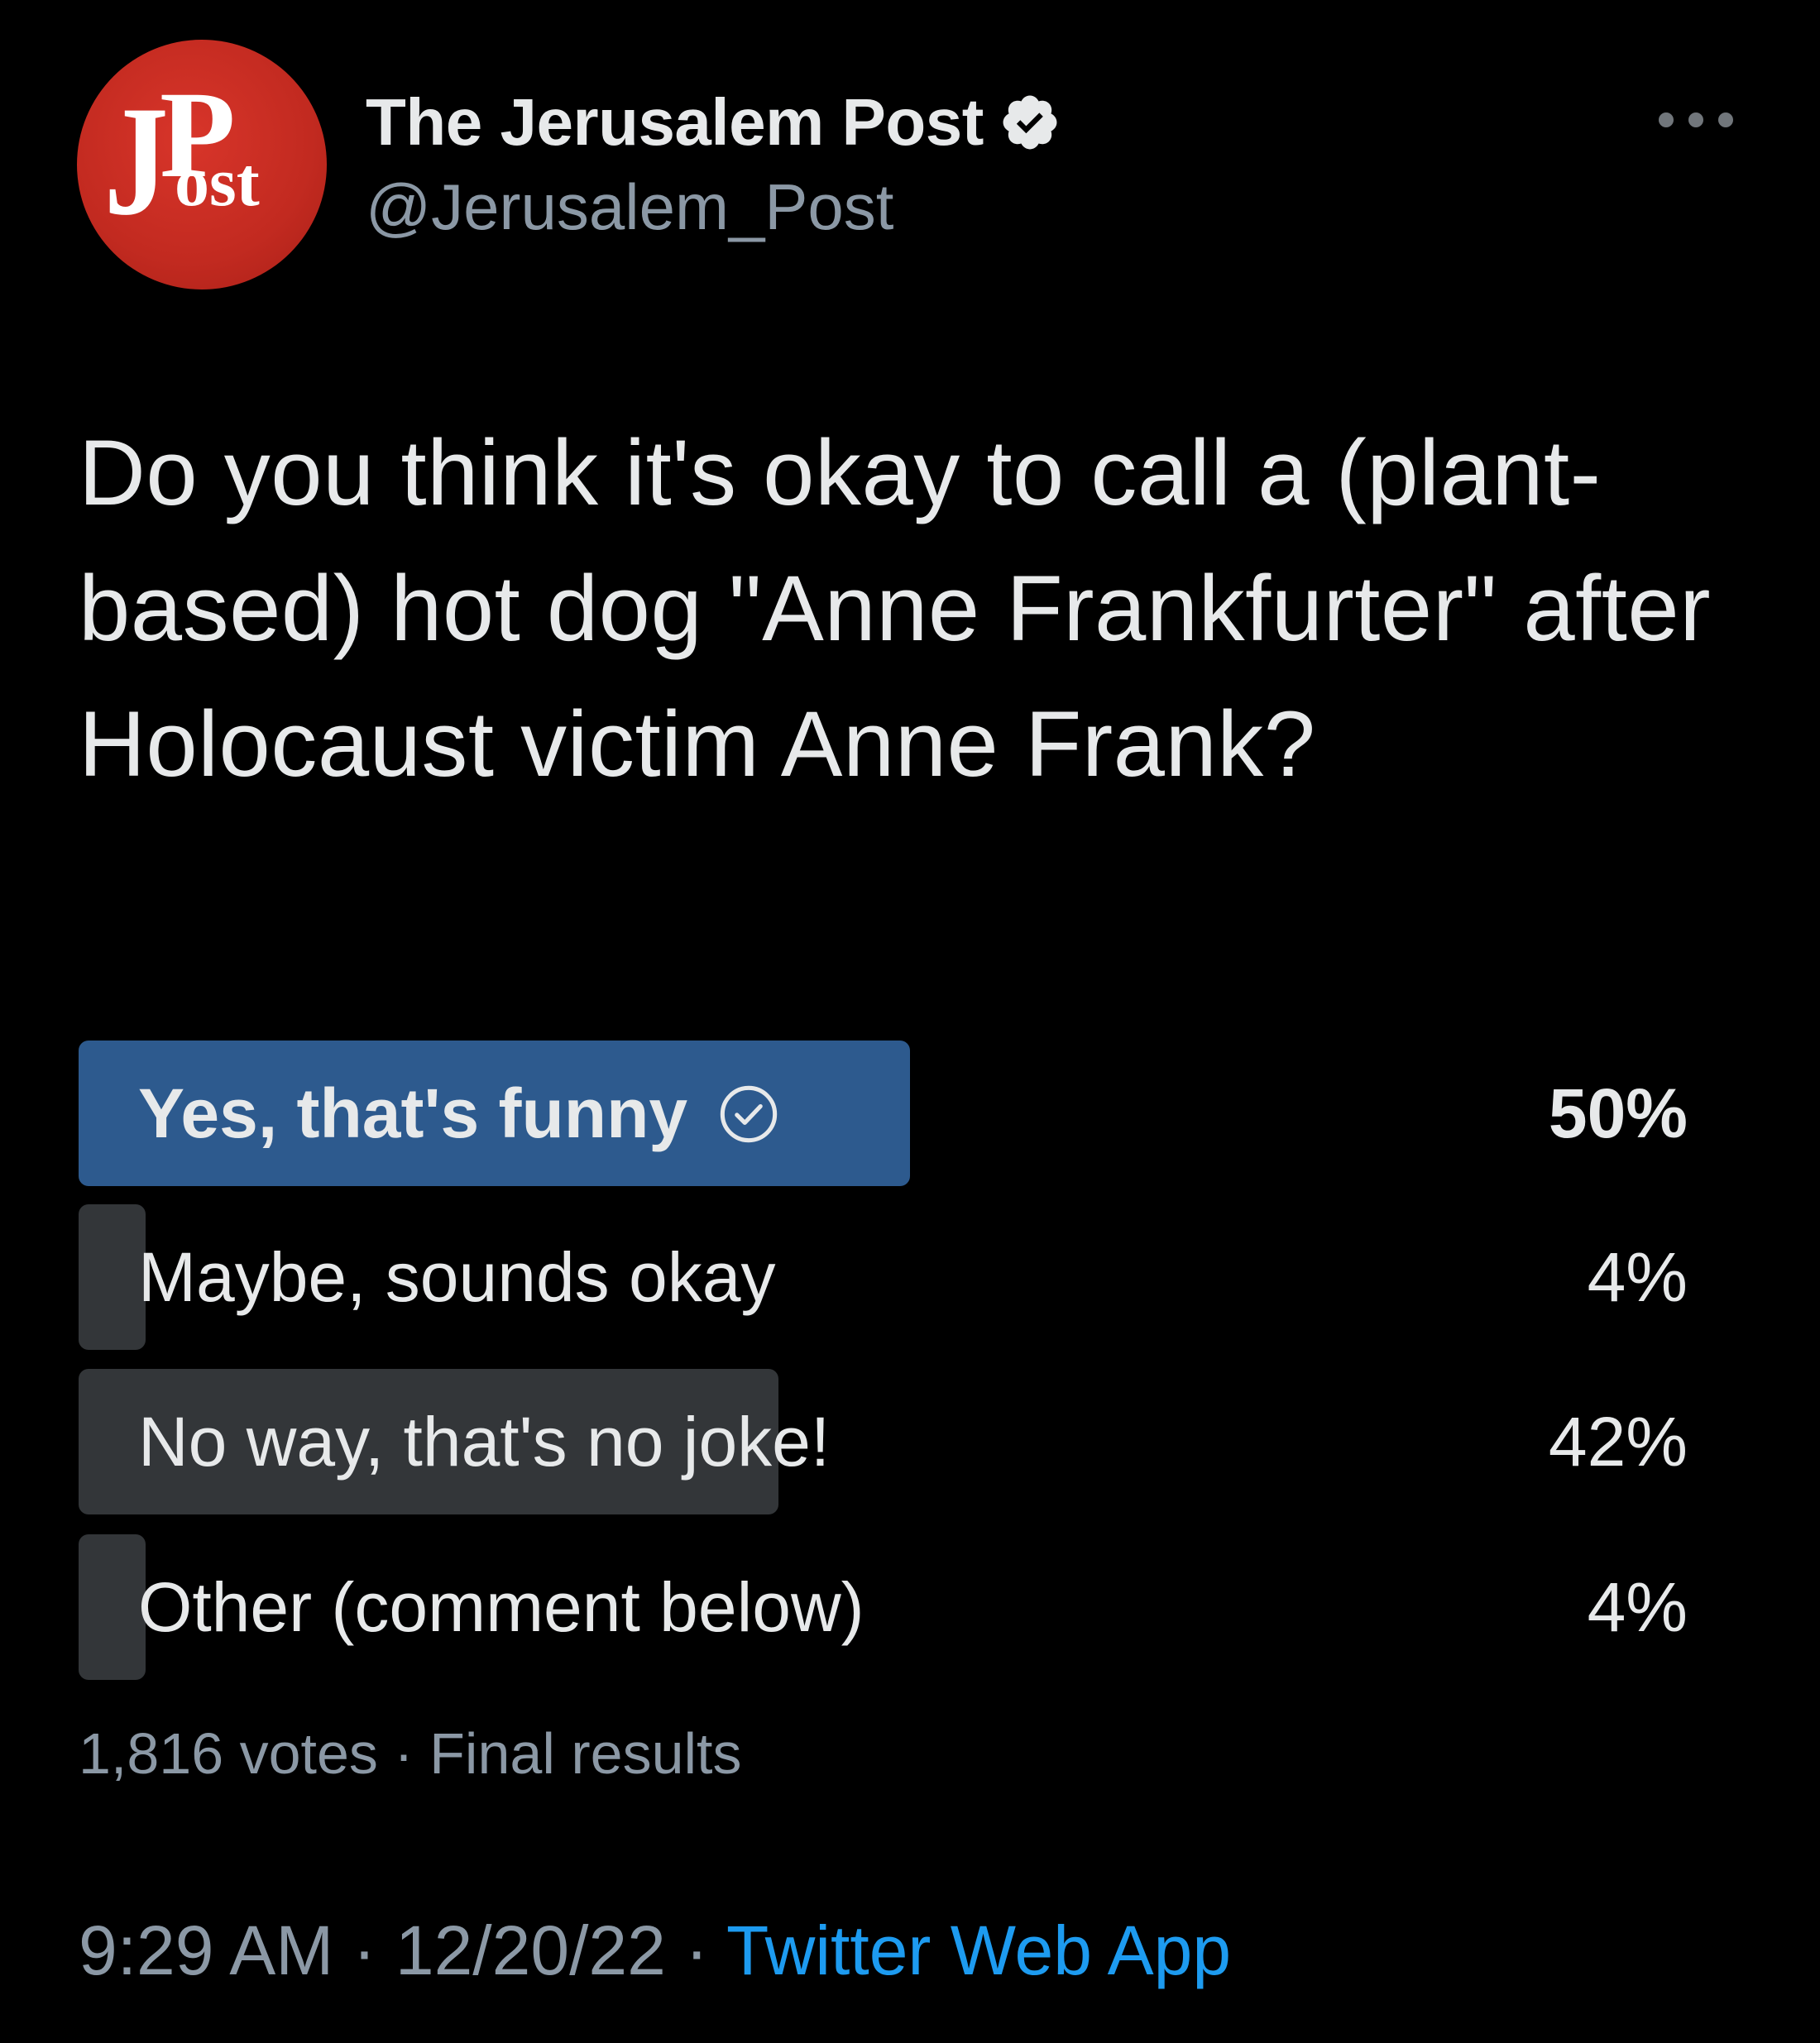 This screenshot has height=2043, width=1820. What do you see at coordinates (413, 1113) in the screenshot?
I see `poll-option-label: Yes, that's funny` at bounding box center [413, 1113].